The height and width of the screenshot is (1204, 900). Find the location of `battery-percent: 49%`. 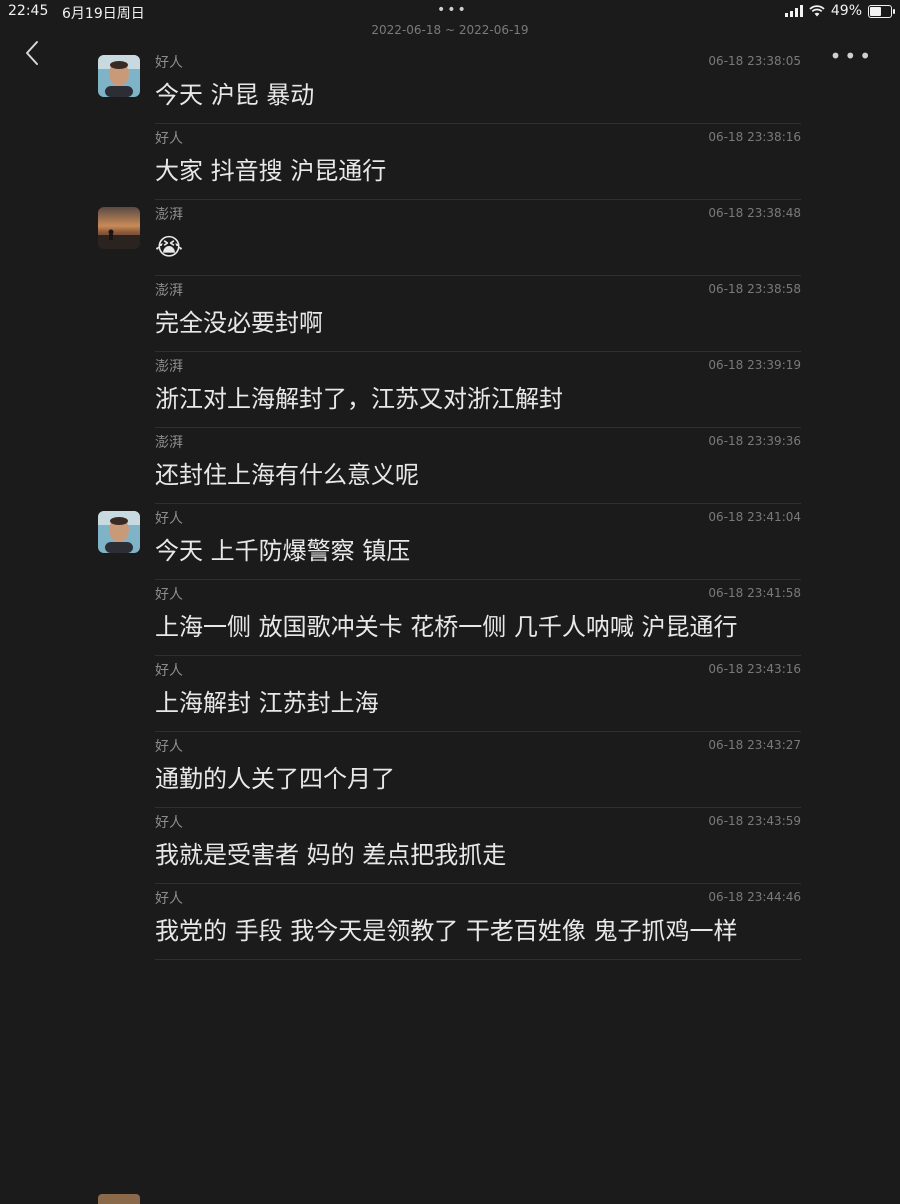

battery-percent: 49% is located at coordinates (846, 11).